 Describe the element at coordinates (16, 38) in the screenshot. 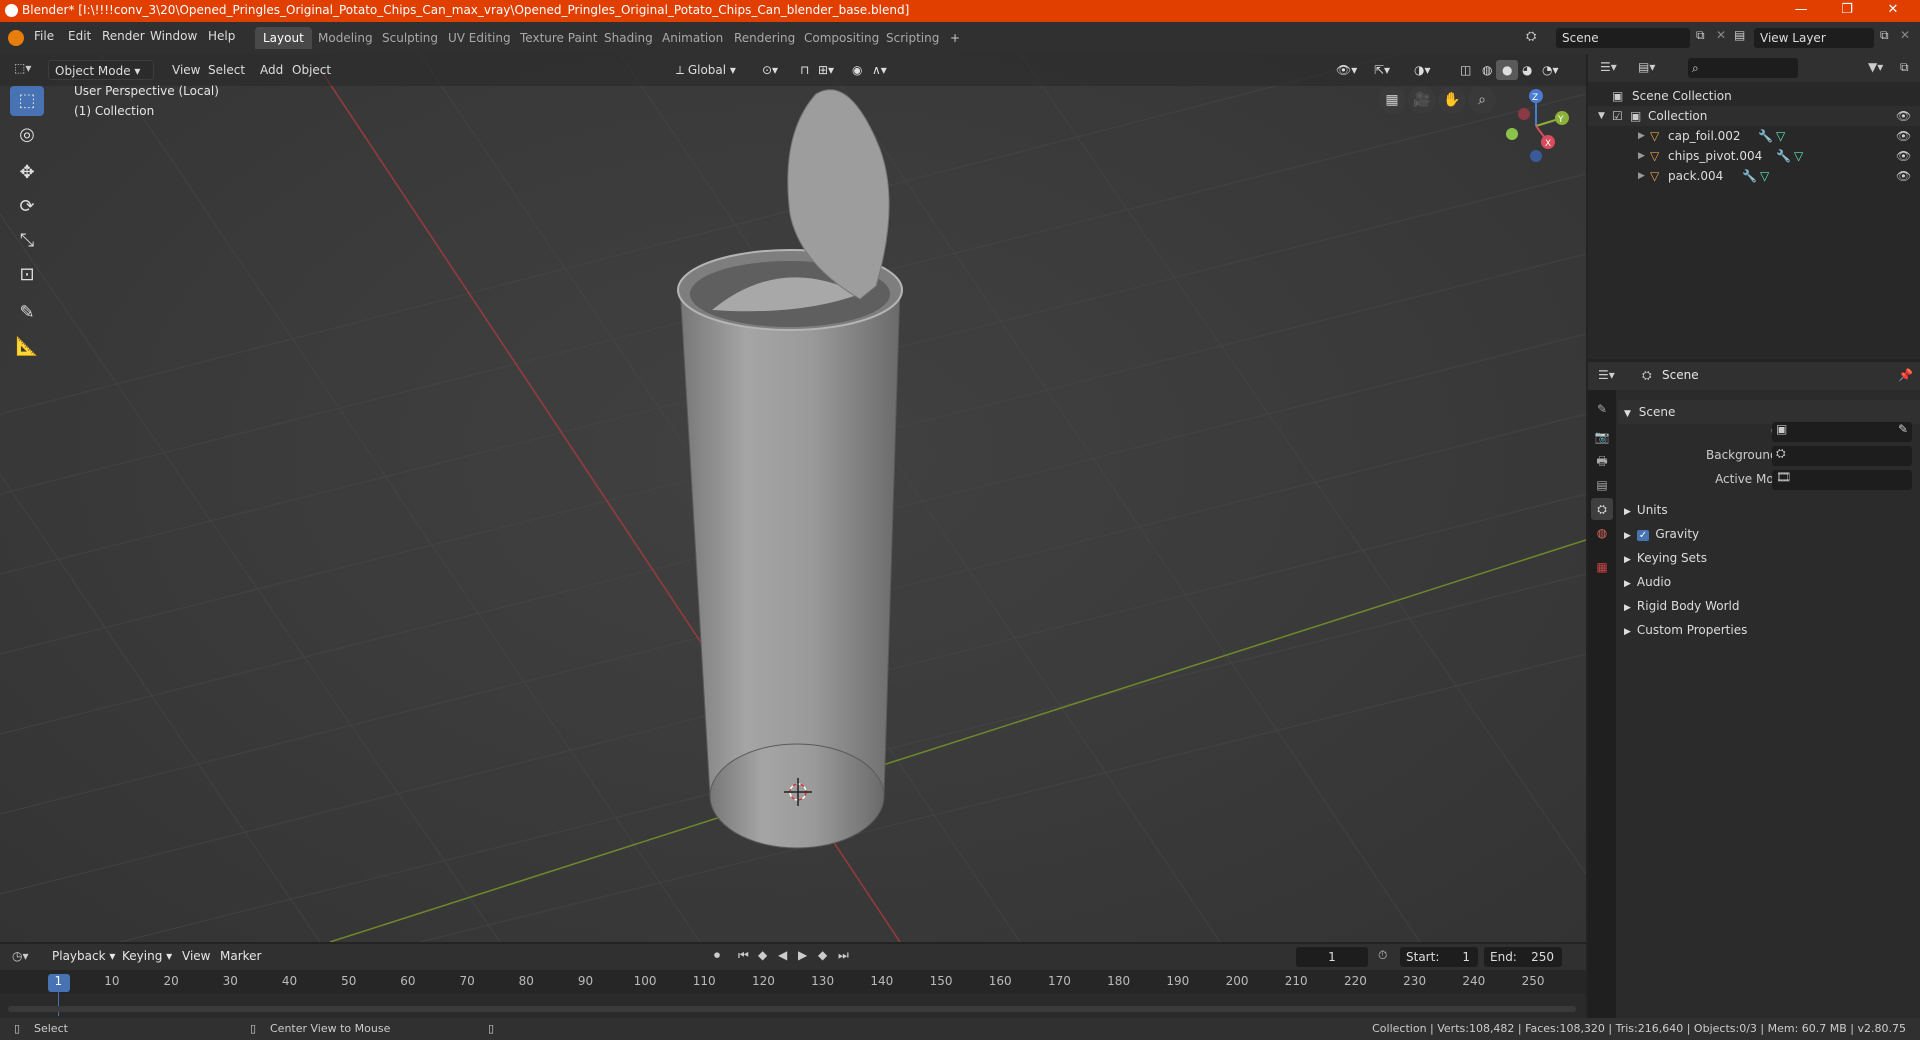

I see `blender-menu-icon` at that location.